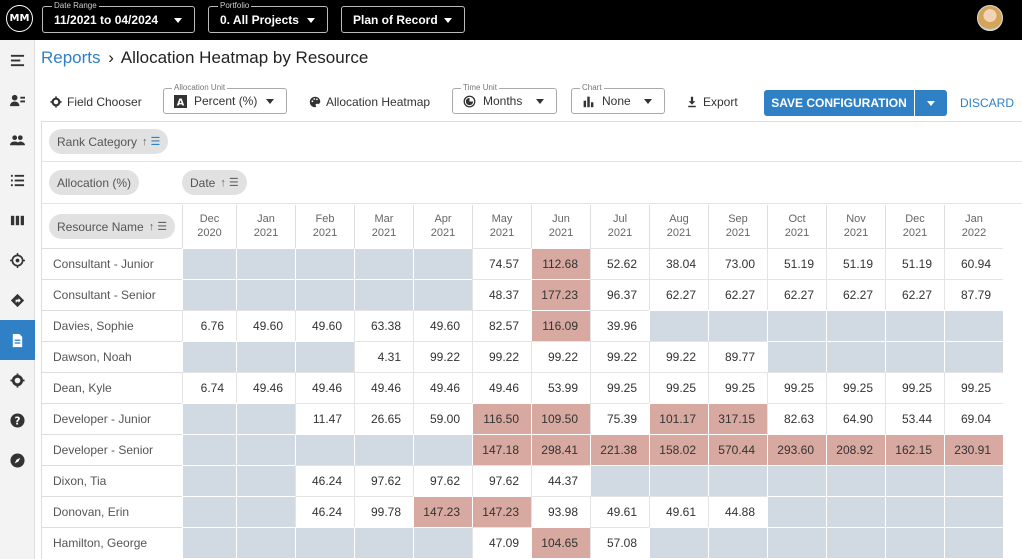 Image resolution: width=1022 pixels, height=559 pixels. I want to click on people-icon, so click(17, 140).